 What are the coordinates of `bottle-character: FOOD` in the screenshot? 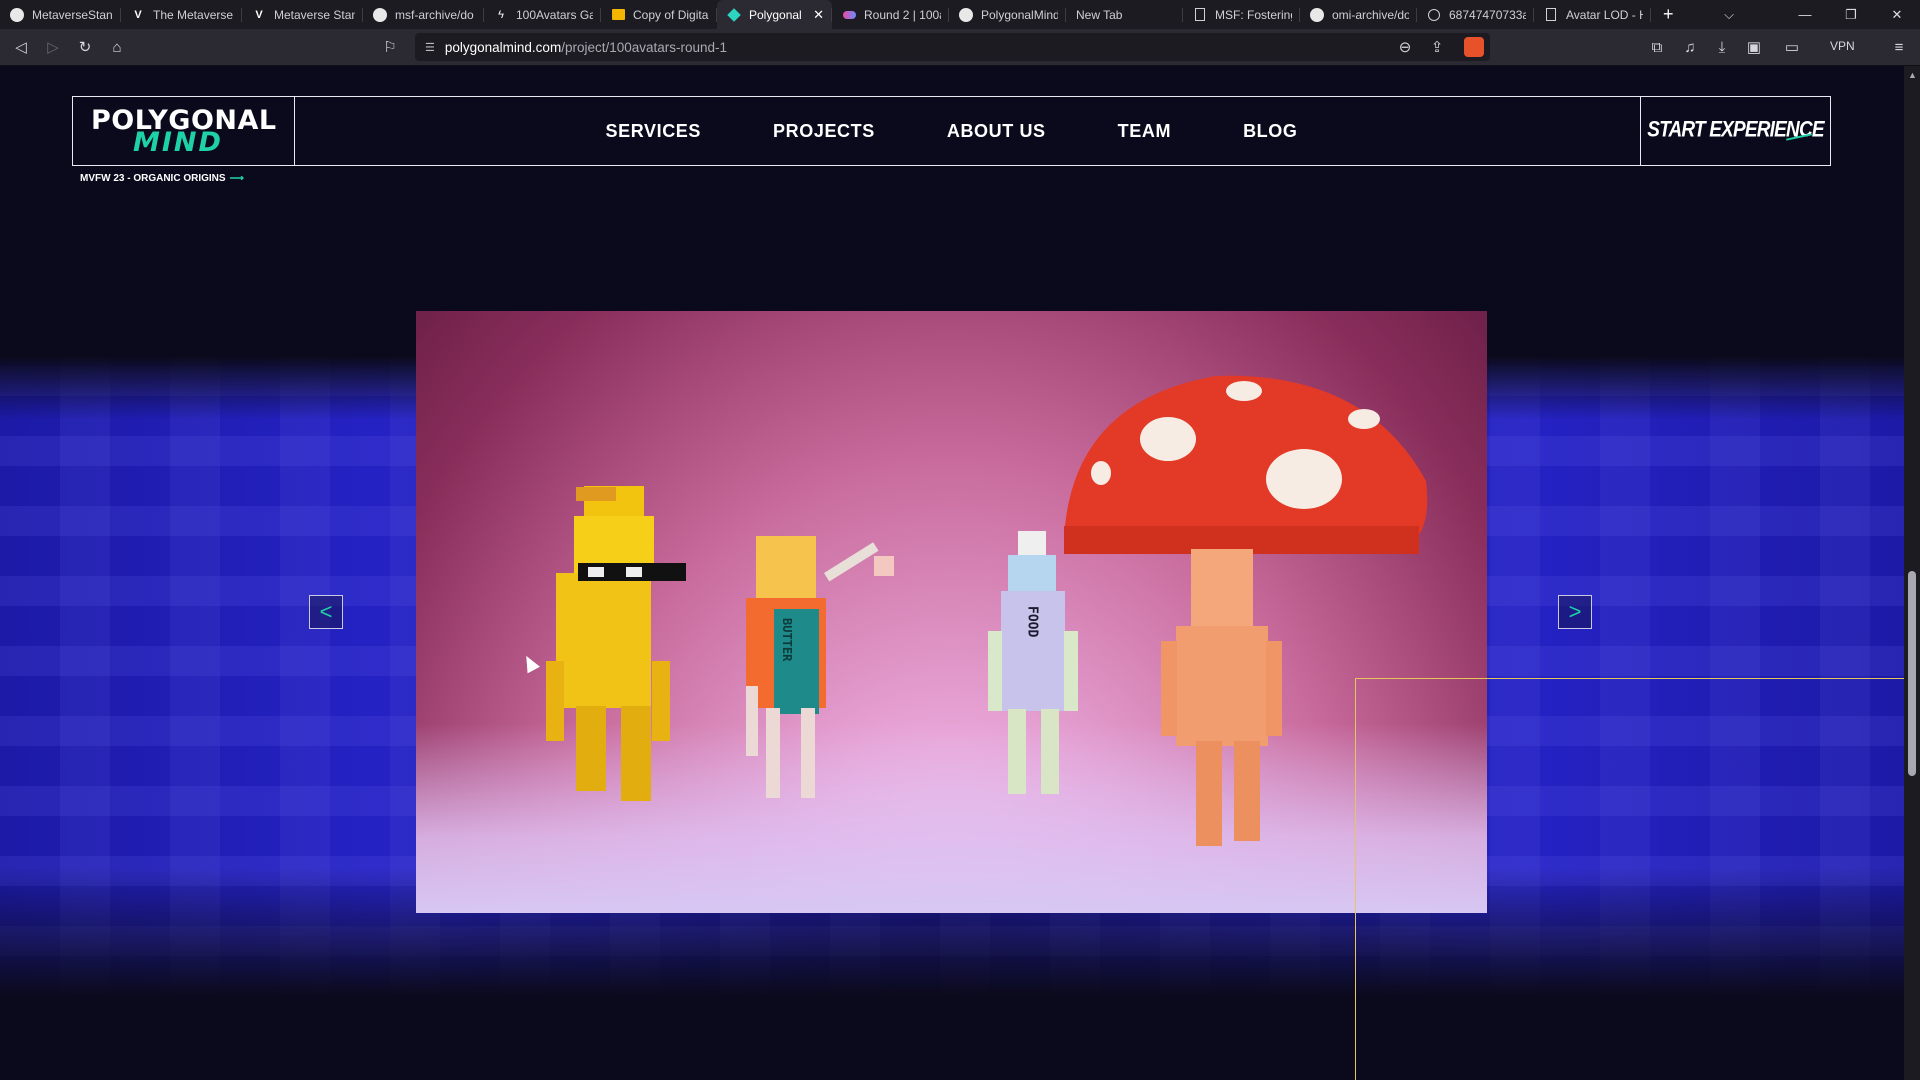 It's located at (1033, 662).